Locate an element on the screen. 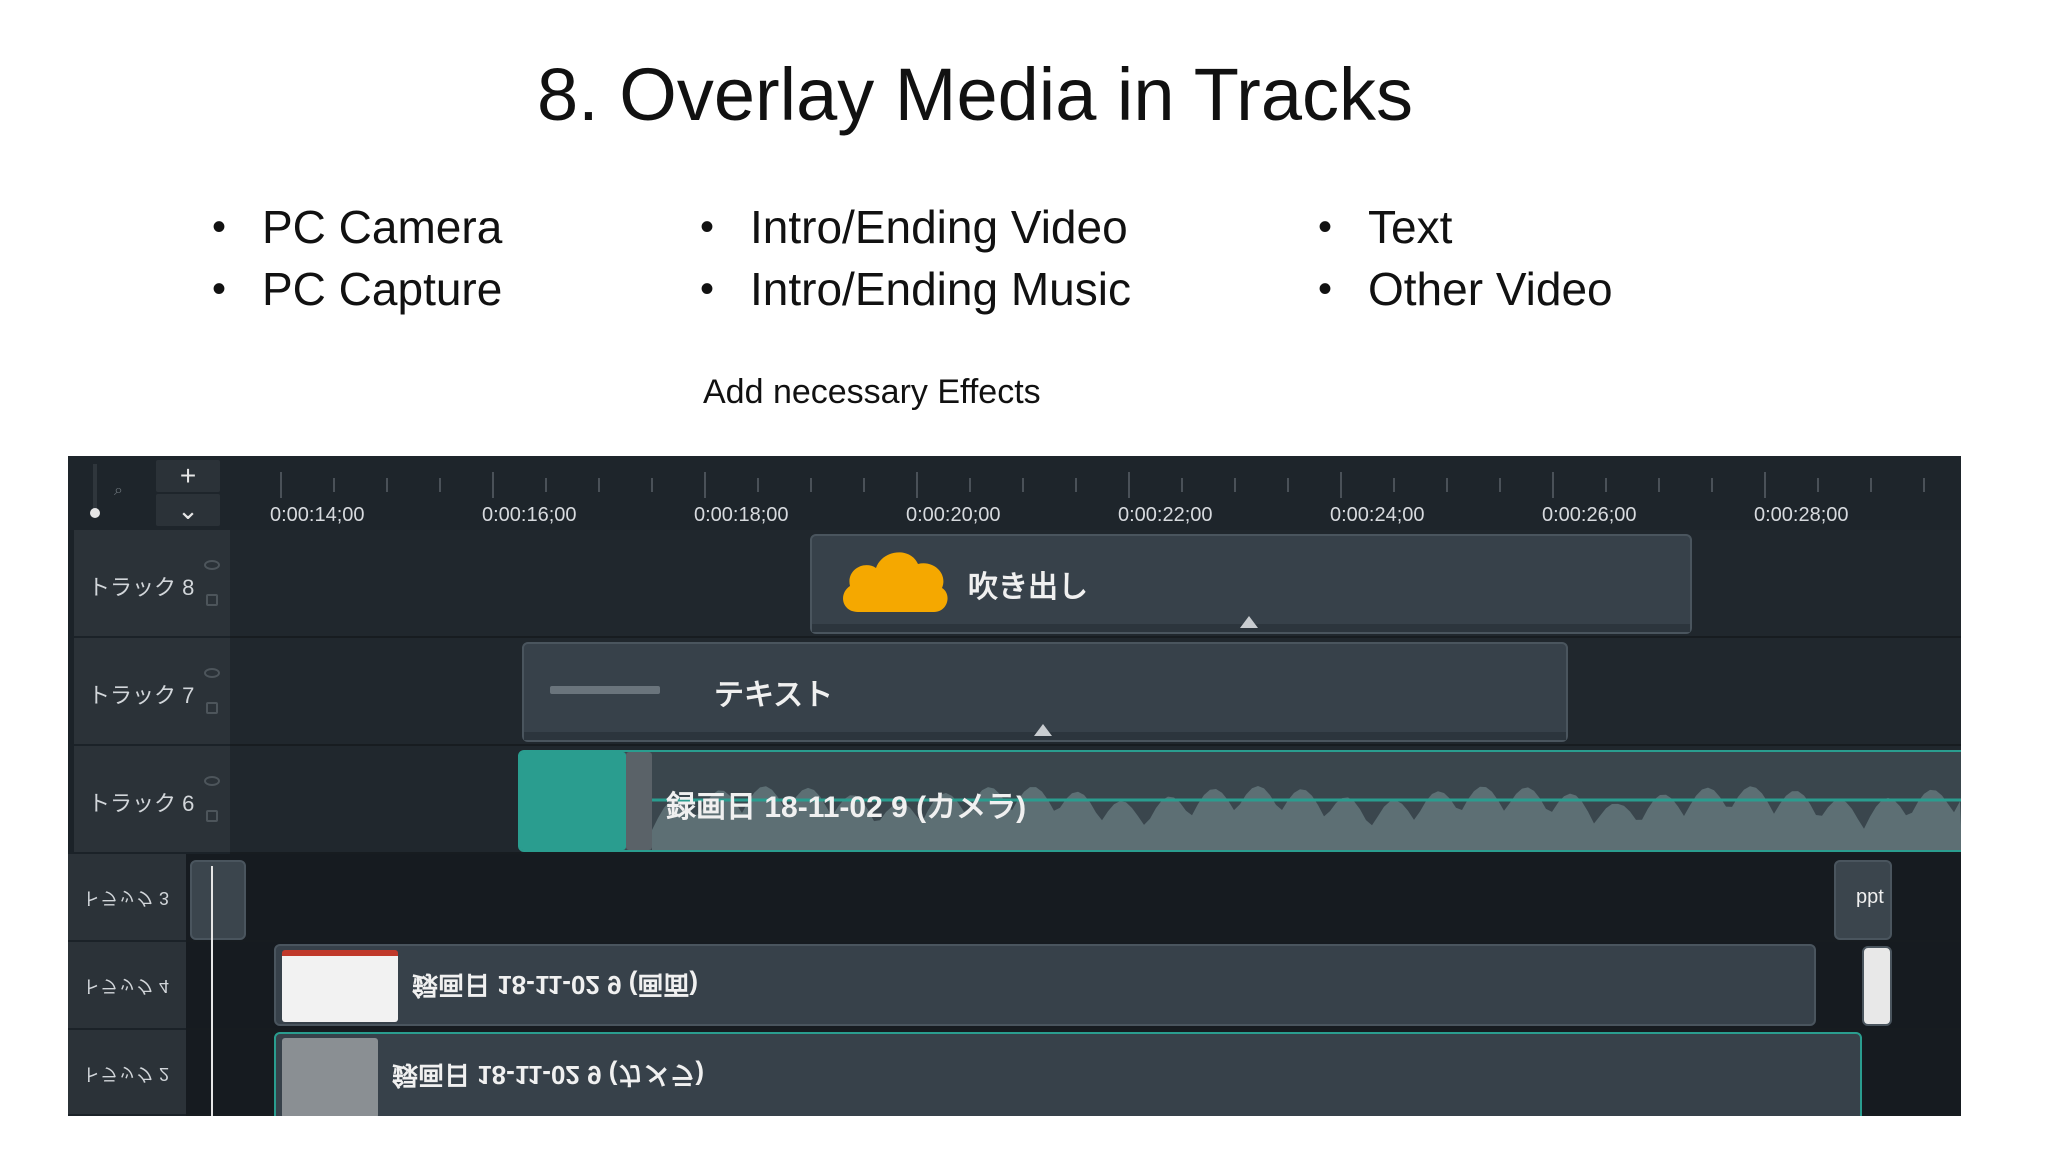 The width and height of the screenshot is (2048, 1152). camera-clip: 録画日 18-11-02 9 (カメラ) is located at coordinates (1239, 801).